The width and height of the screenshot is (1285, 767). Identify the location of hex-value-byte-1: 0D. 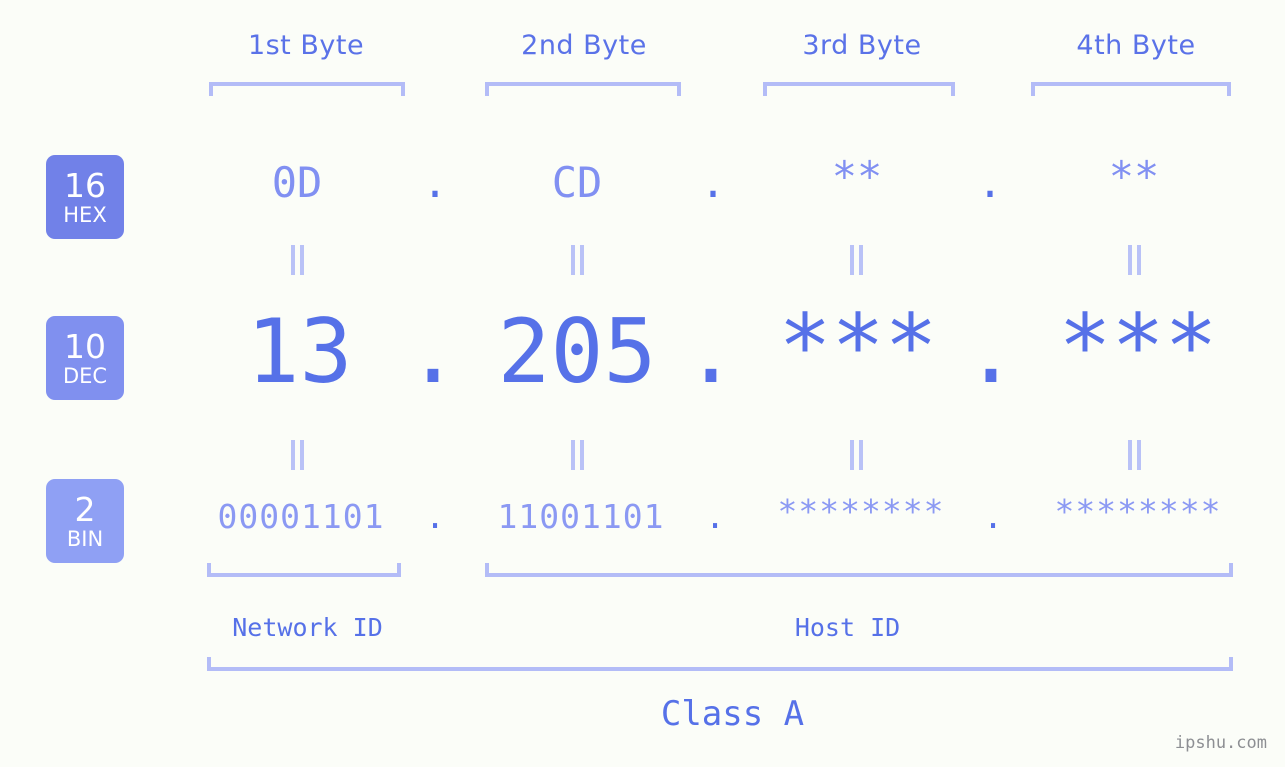
(297, 182).